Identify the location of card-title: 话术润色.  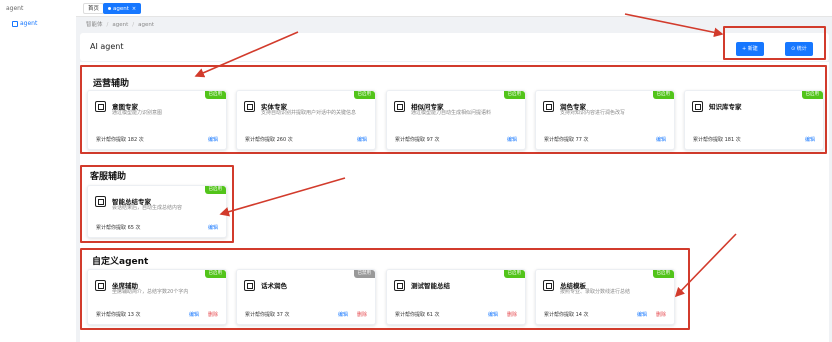
(274, 286).